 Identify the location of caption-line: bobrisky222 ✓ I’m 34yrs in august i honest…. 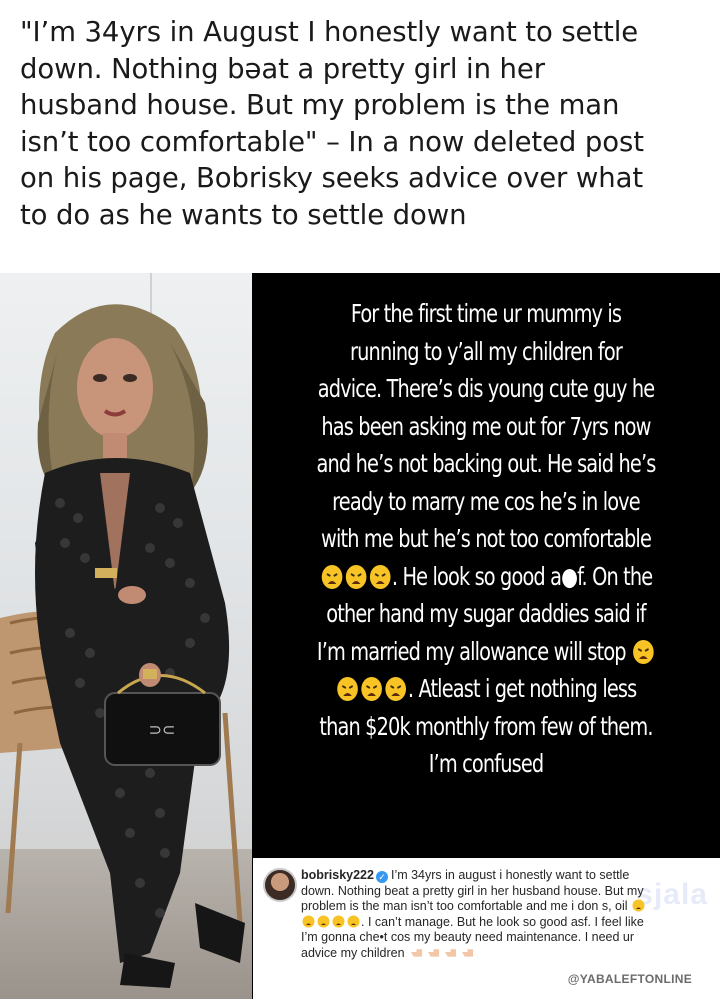
(506, 876).